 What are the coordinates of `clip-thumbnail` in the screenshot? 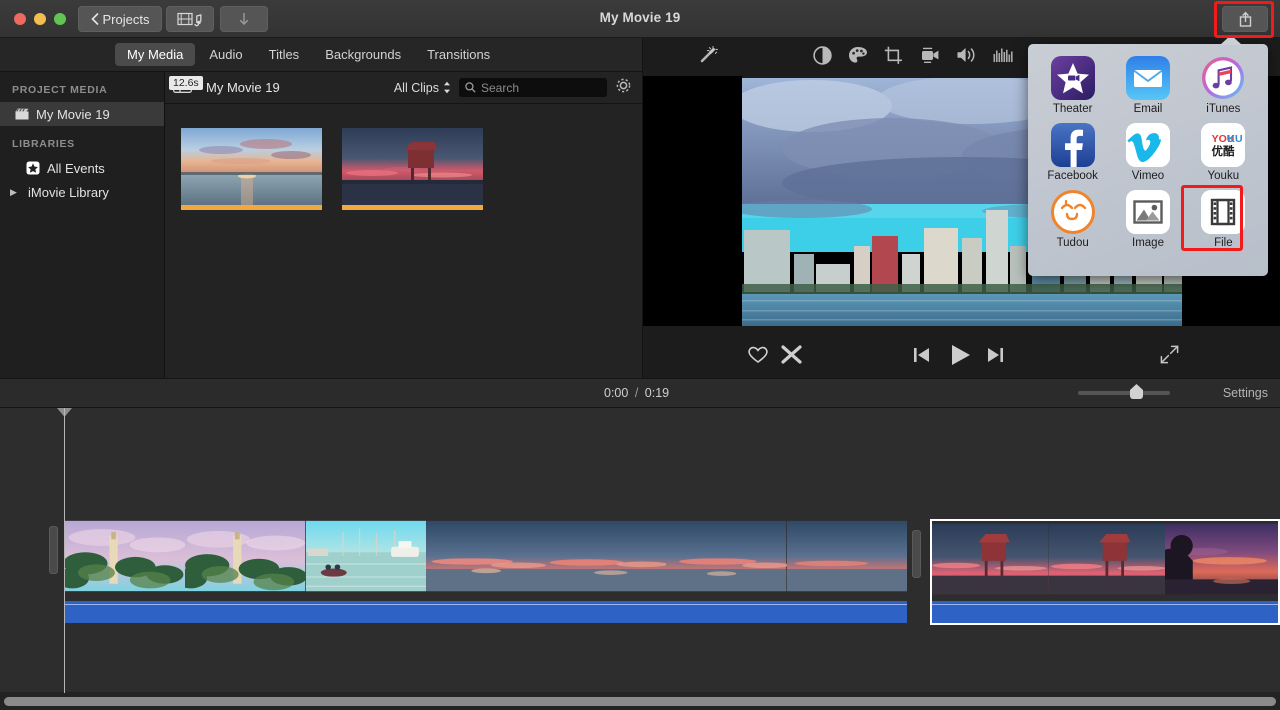 It's located at (251, 166).